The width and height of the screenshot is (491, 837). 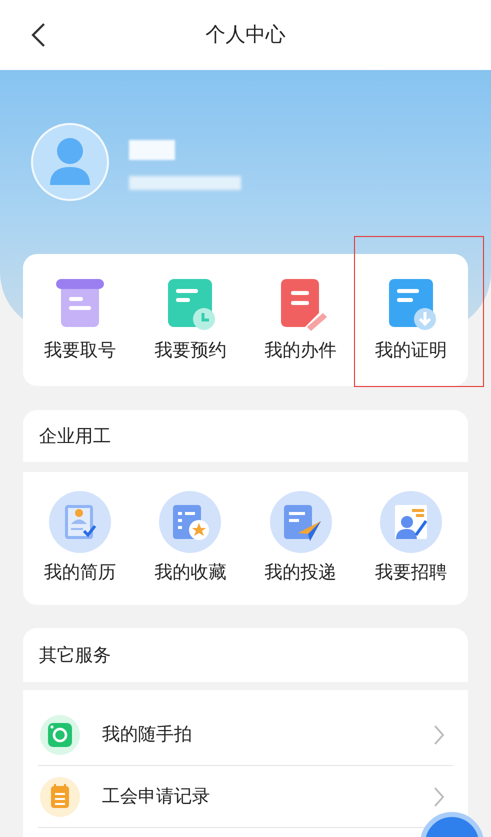 I want to click on section-title: 企业用工, so click(x=75, y=436).